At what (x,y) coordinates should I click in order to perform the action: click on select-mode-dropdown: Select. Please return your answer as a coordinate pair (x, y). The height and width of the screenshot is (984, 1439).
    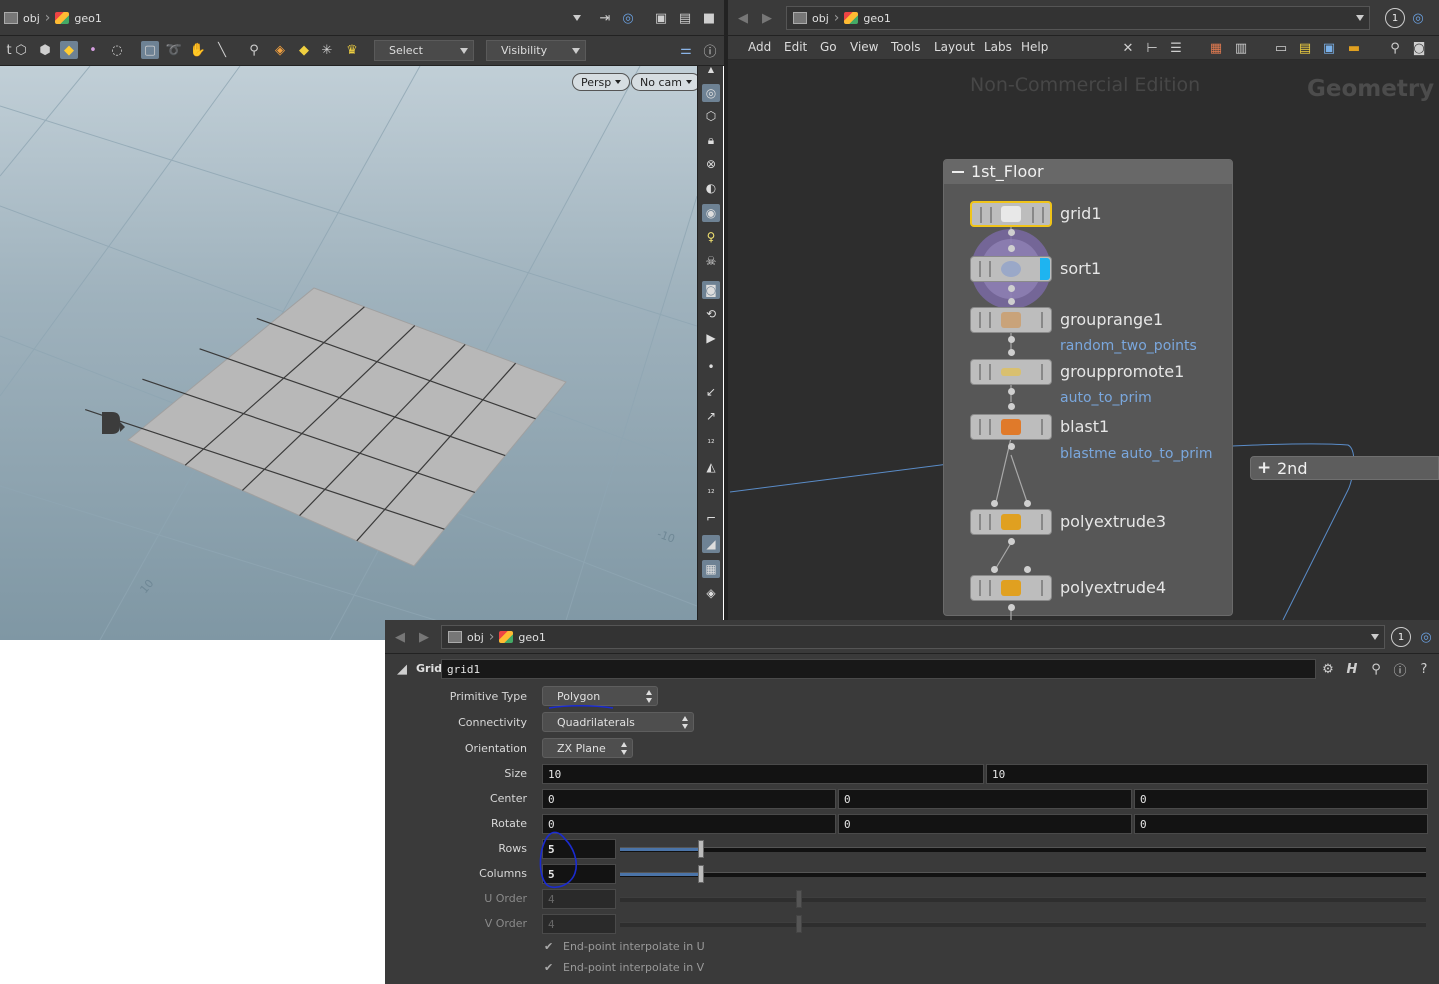
    Looking at the image, I should click on (424, 50).